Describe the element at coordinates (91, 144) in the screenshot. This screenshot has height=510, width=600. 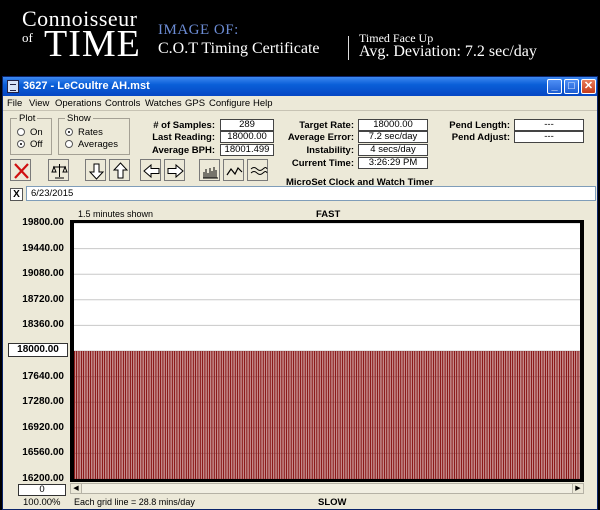
I see `show-averages-radio: Averages` at that location.